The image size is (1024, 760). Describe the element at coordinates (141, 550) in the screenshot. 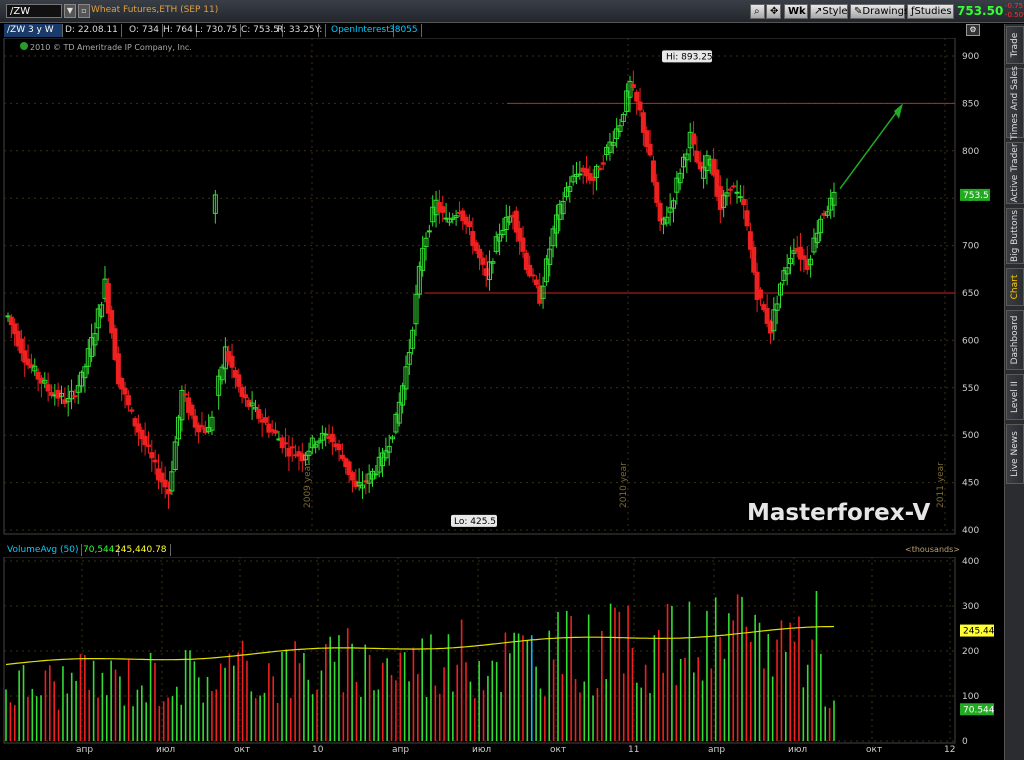

I see `volume-avg-value: 245,440.78` at that location.